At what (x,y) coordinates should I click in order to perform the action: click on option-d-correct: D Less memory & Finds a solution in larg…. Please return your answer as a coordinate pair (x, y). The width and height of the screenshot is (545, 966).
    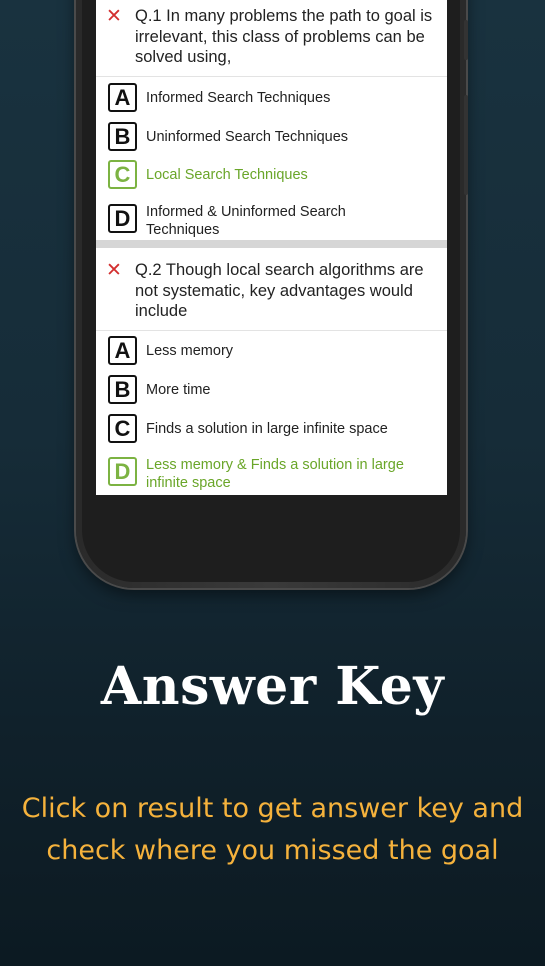
    Looking at the image, I should click on (275, 474).